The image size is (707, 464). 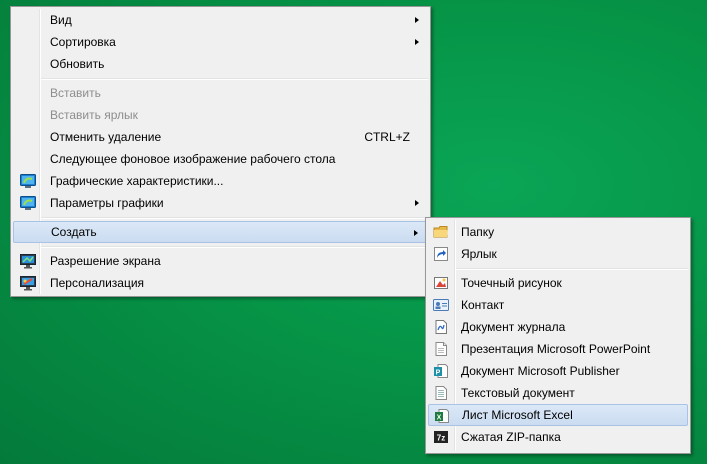 I want to click on menu-item-label: Документ журнала, so click(x=513, y=327).